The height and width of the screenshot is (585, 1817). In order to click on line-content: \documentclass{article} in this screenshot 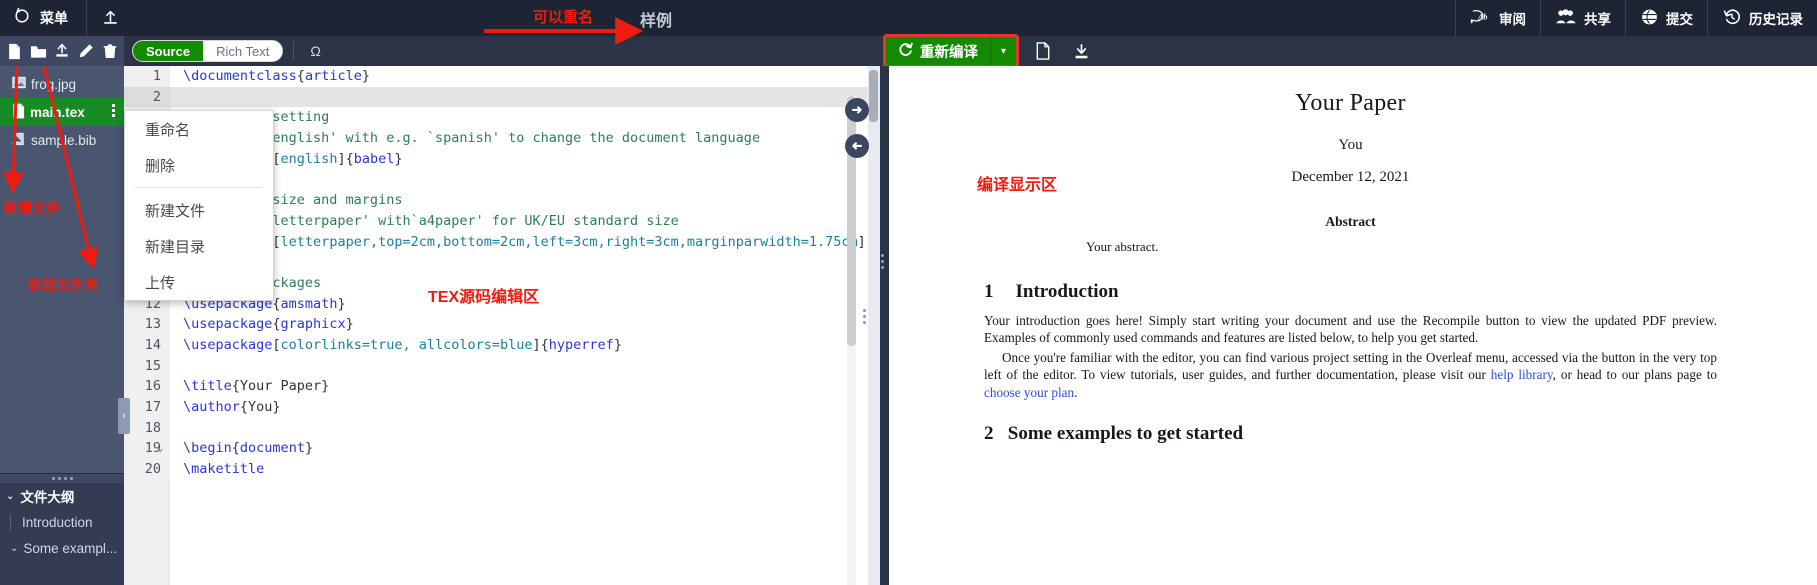, I will do `click(270, 76)`.